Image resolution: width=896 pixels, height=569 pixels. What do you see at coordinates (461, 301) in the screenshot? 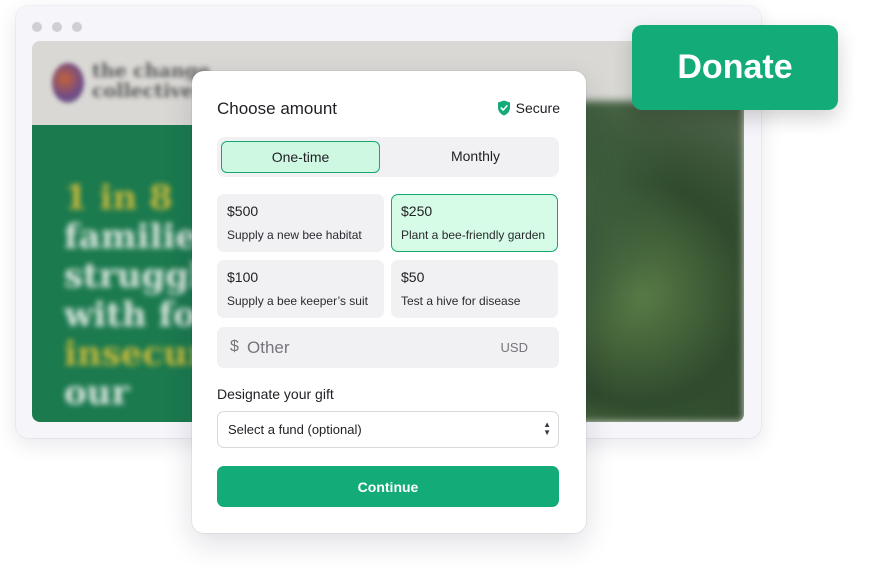
I see `amount-description: Test a hive for disease` at bounding box center [461, 301].